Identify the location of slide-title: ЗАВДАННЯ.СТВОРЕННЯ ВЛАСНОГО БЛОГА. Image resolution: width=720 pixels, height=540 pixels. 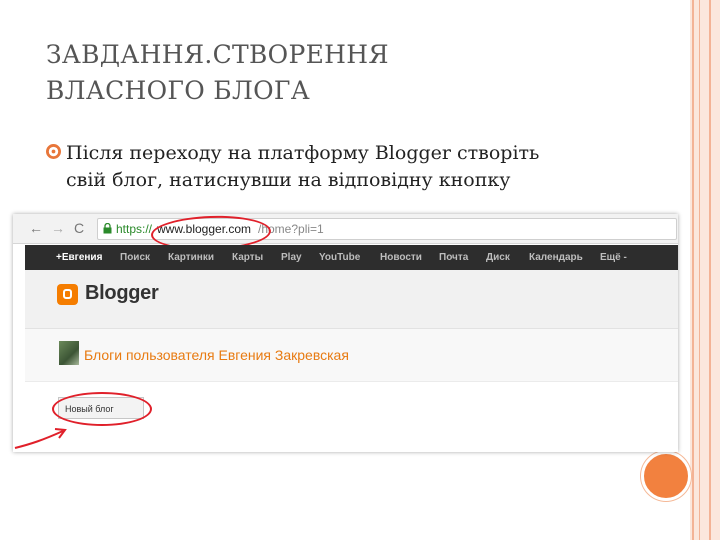
(306, 73).